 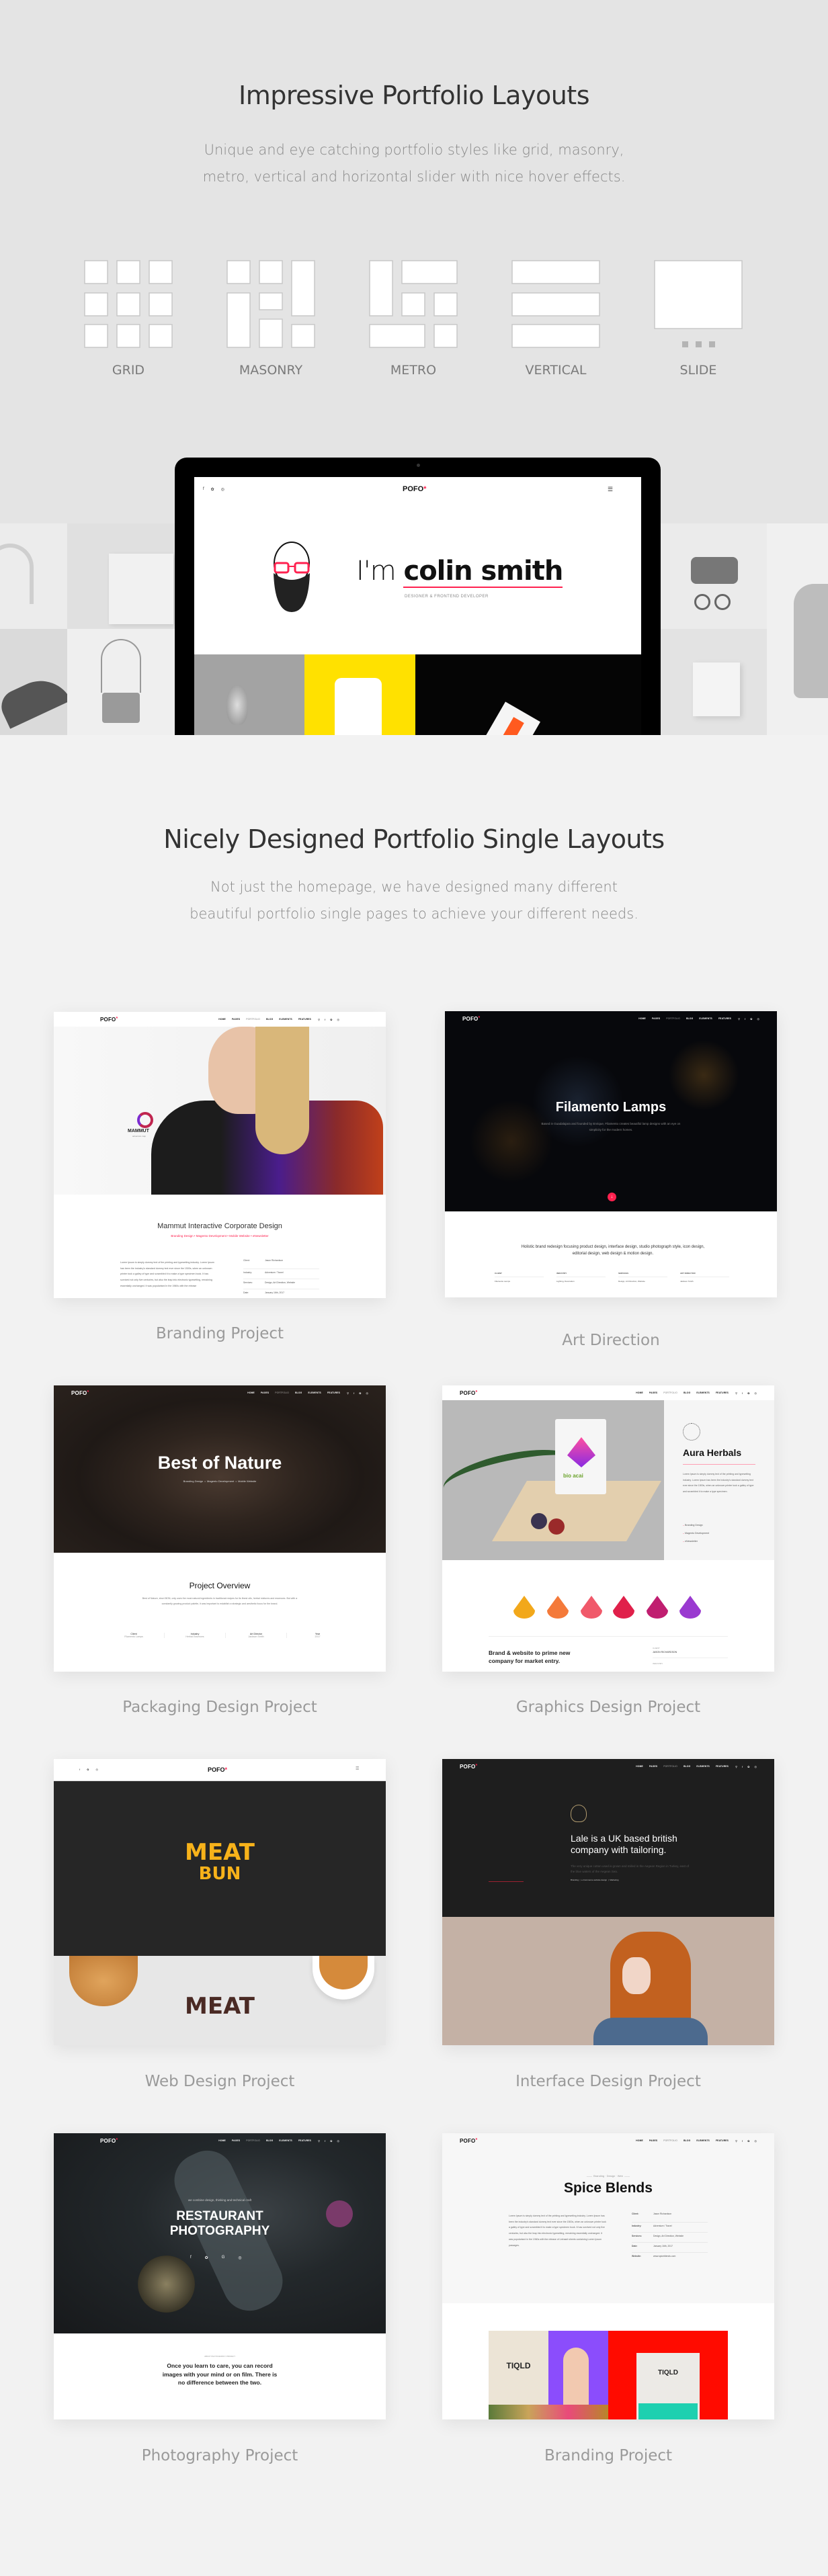 I want to click on web-design-card: f ✿ ◎ POFO* ☰ MEAT BUN MEAT, so click(x=220, y=1902).